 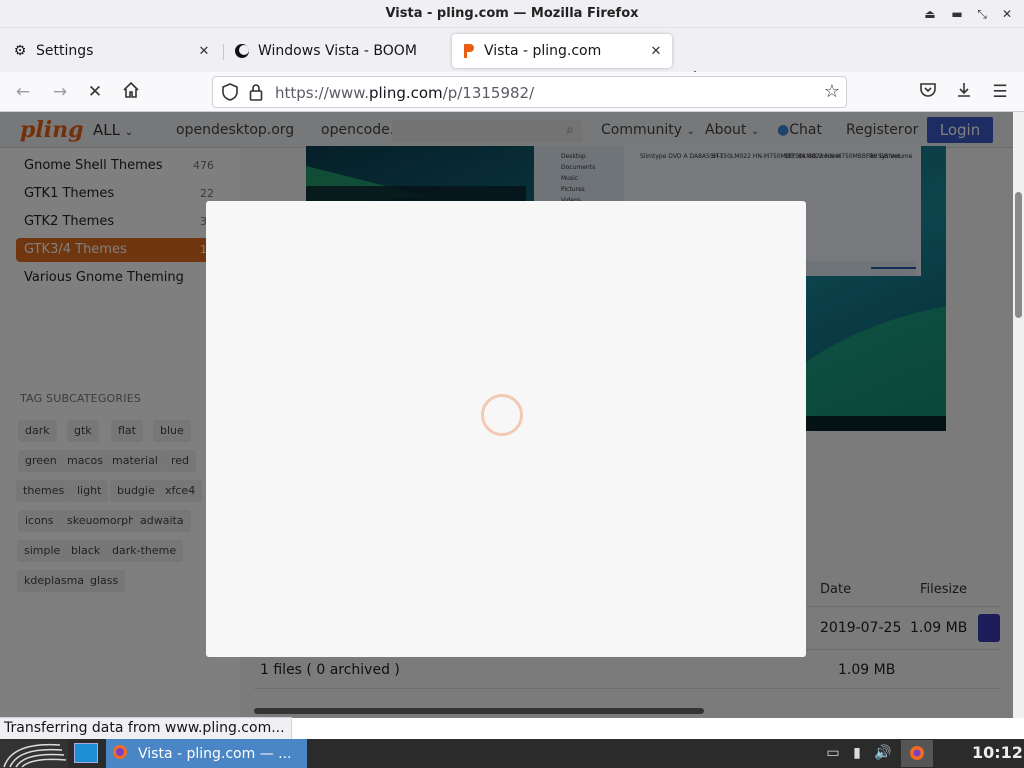 I want to click on tab-vista-pling: Vista - pling.com ✕, so click(x=562, y=51).